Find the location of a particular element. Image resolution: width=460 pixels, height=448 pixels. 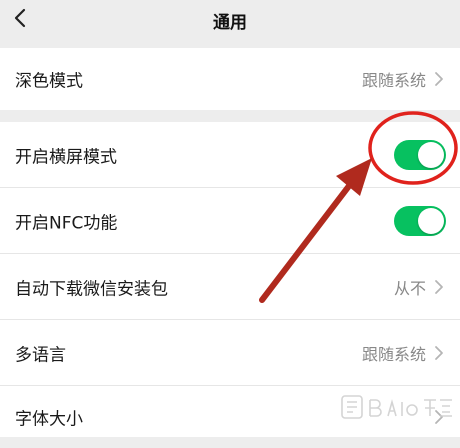

auto-download-value: 从不 is located at coordinates (409, 288).